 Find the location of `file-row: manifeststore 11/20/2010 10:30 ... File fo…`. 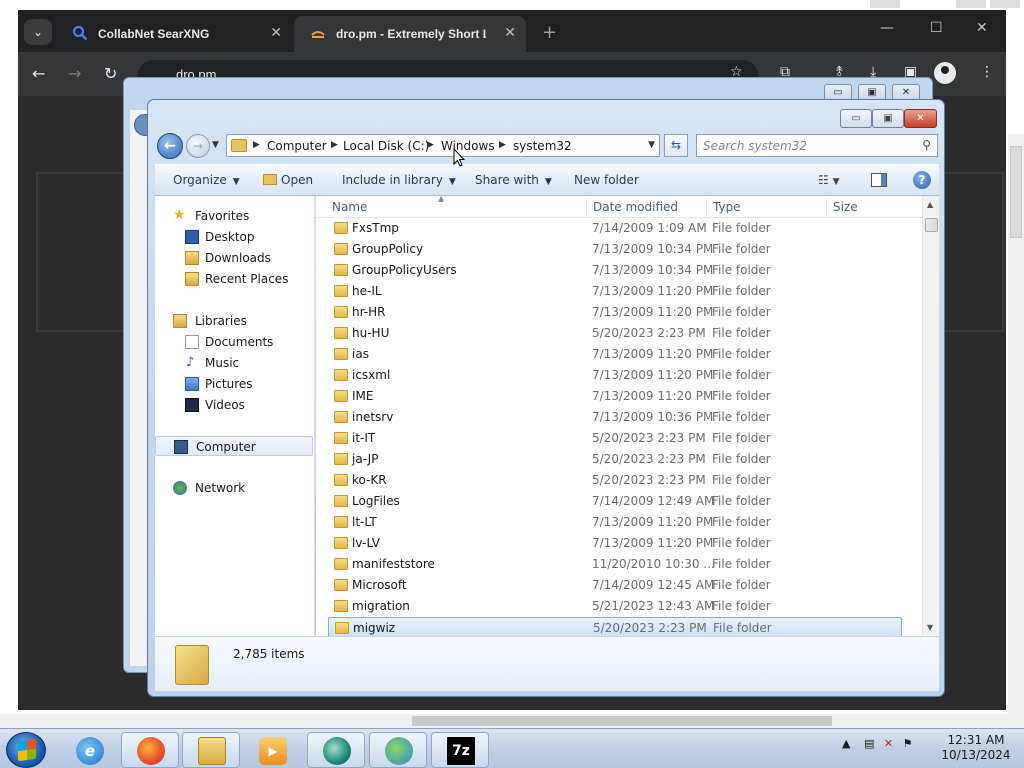

file-row: manifeststore 11/20/2010 10:30 ... File fo… is located at coordinates (615, 564).